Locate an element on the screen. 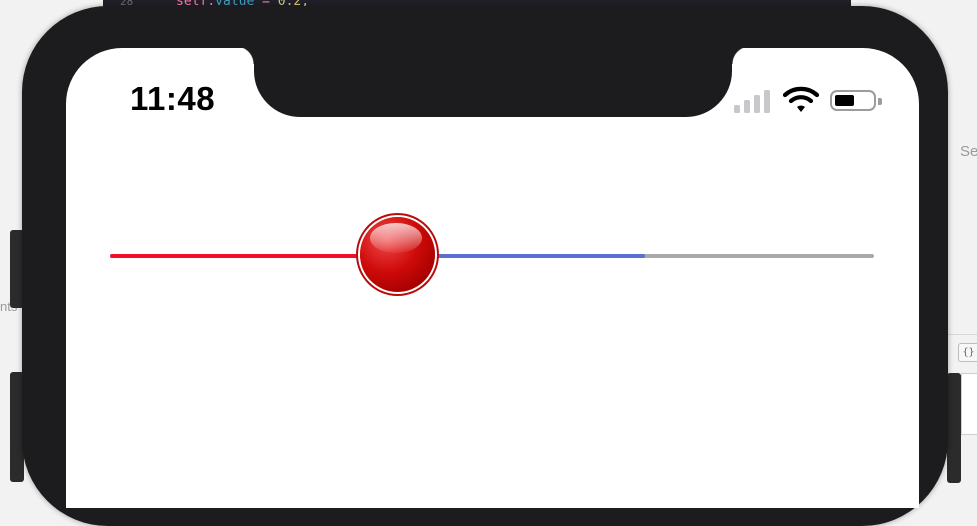 The width and height of the screenshot is (977, 526). battery-icon is located at coordinates (853, 100).